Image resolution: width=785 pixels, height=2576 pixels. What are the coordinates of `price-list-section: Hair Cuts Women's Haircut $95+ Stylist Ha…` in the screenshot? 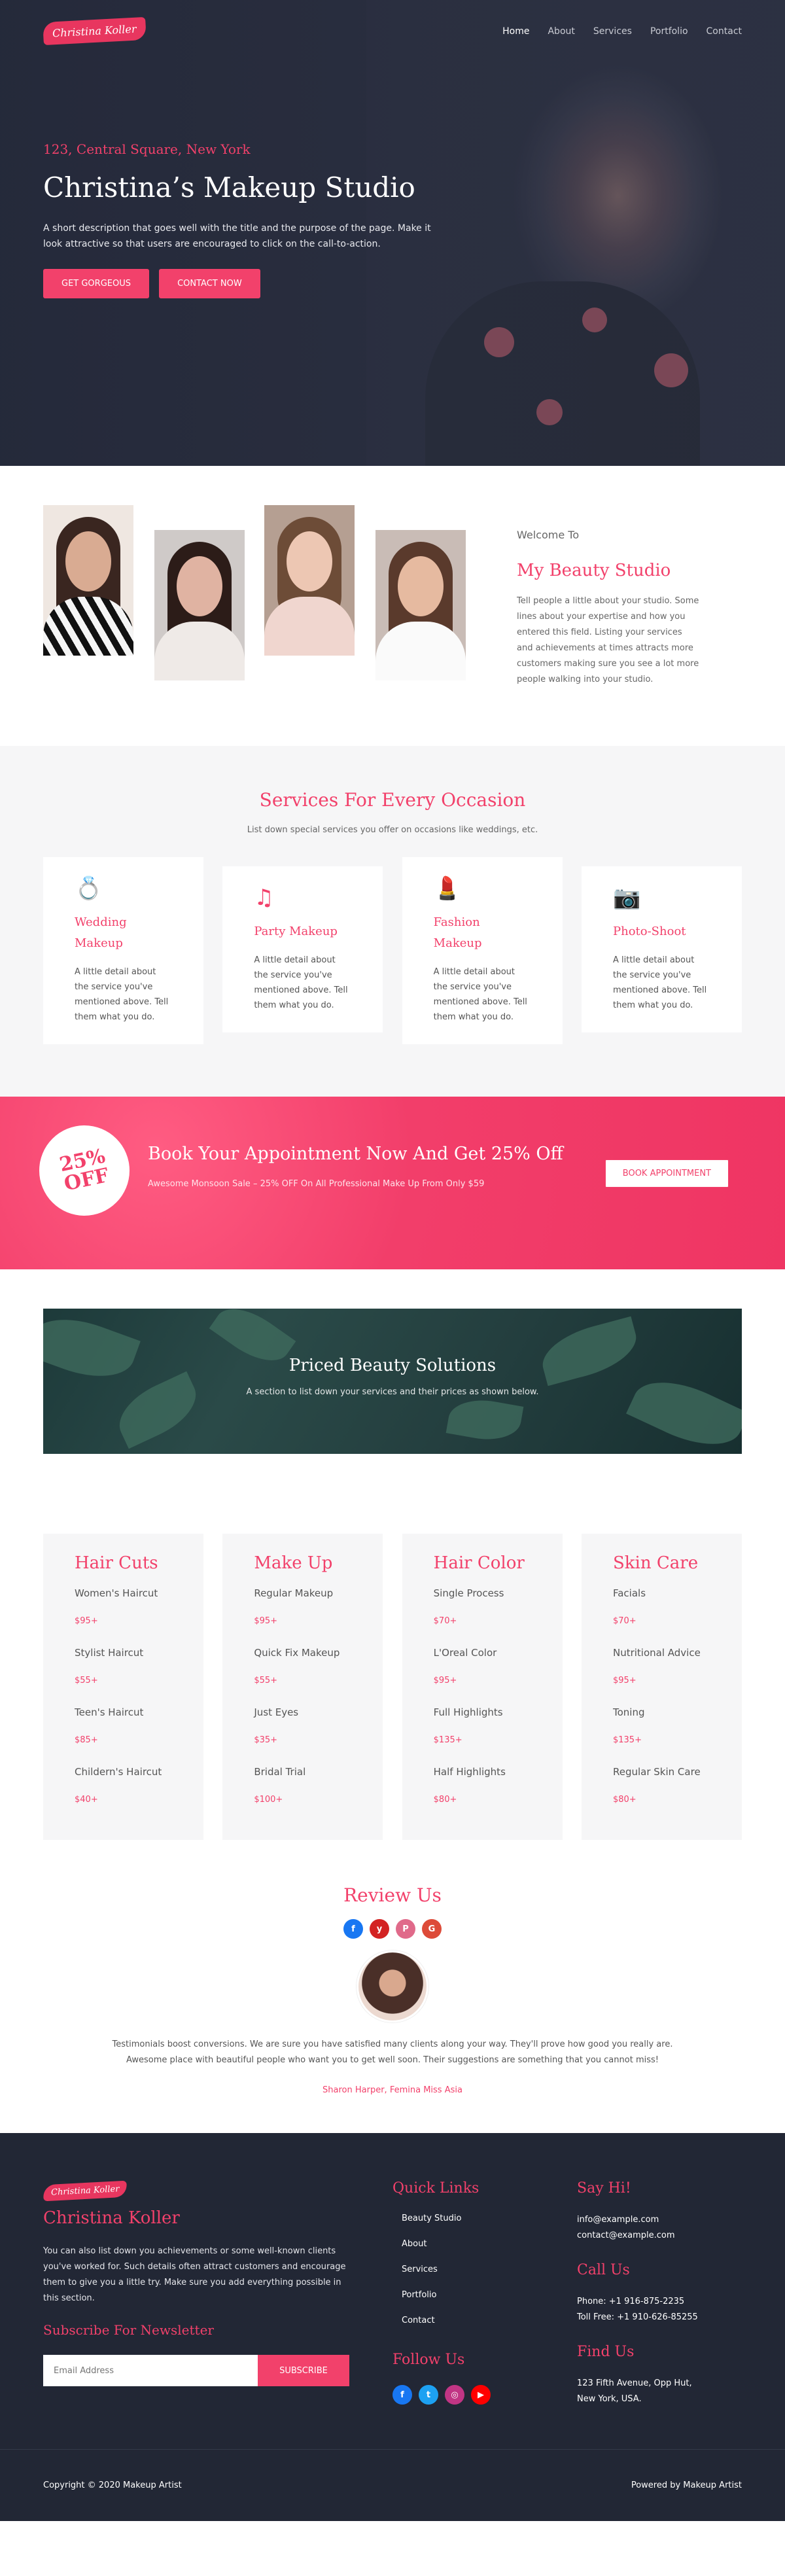 It's located at (392, 1654).